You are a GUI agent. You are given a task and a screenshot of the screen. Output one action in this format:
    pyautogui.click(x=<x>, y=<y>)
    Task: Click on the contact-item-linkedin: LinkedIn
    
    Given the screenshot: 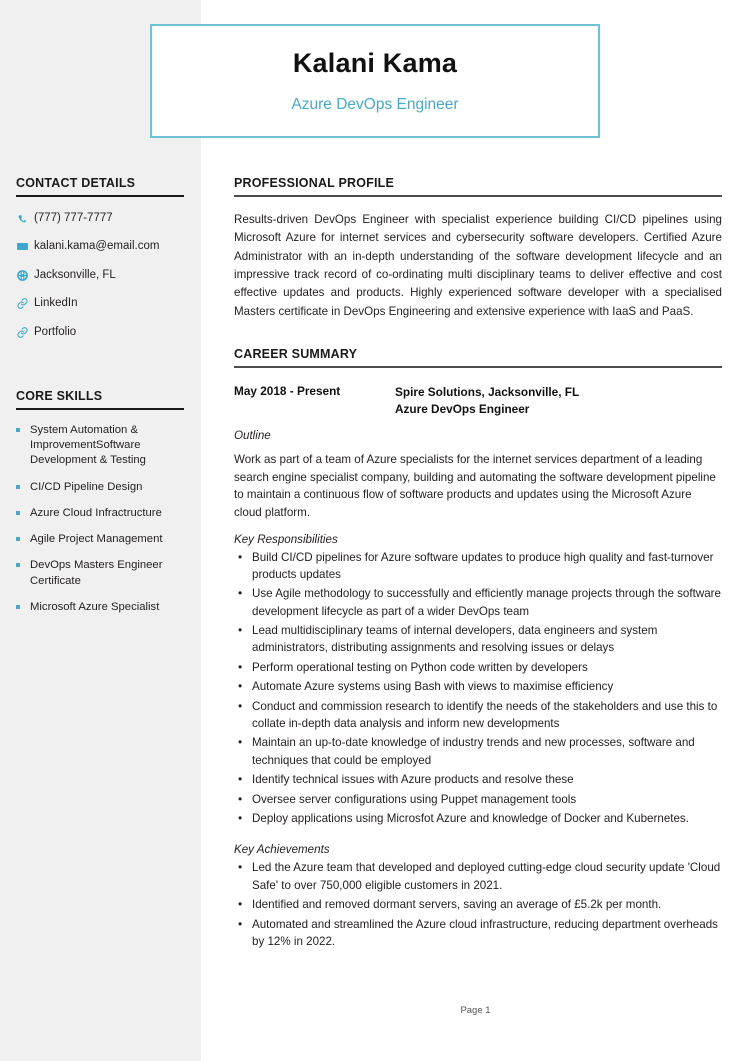 What is the action you would take?
    pyautogui.click(x=100, y=303)
    